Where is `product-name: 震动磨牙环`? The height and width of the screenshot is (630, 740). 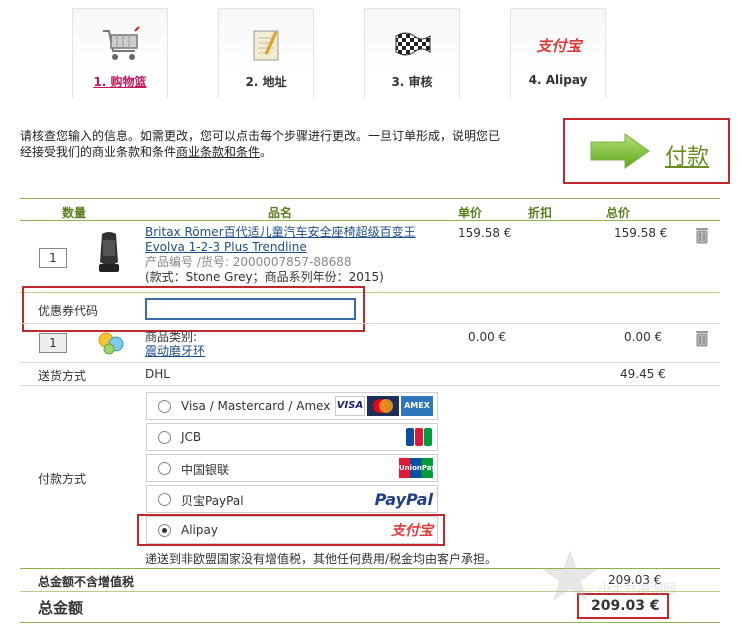 product-name: 震动磨牙环 is located at coordinates (175, 351).